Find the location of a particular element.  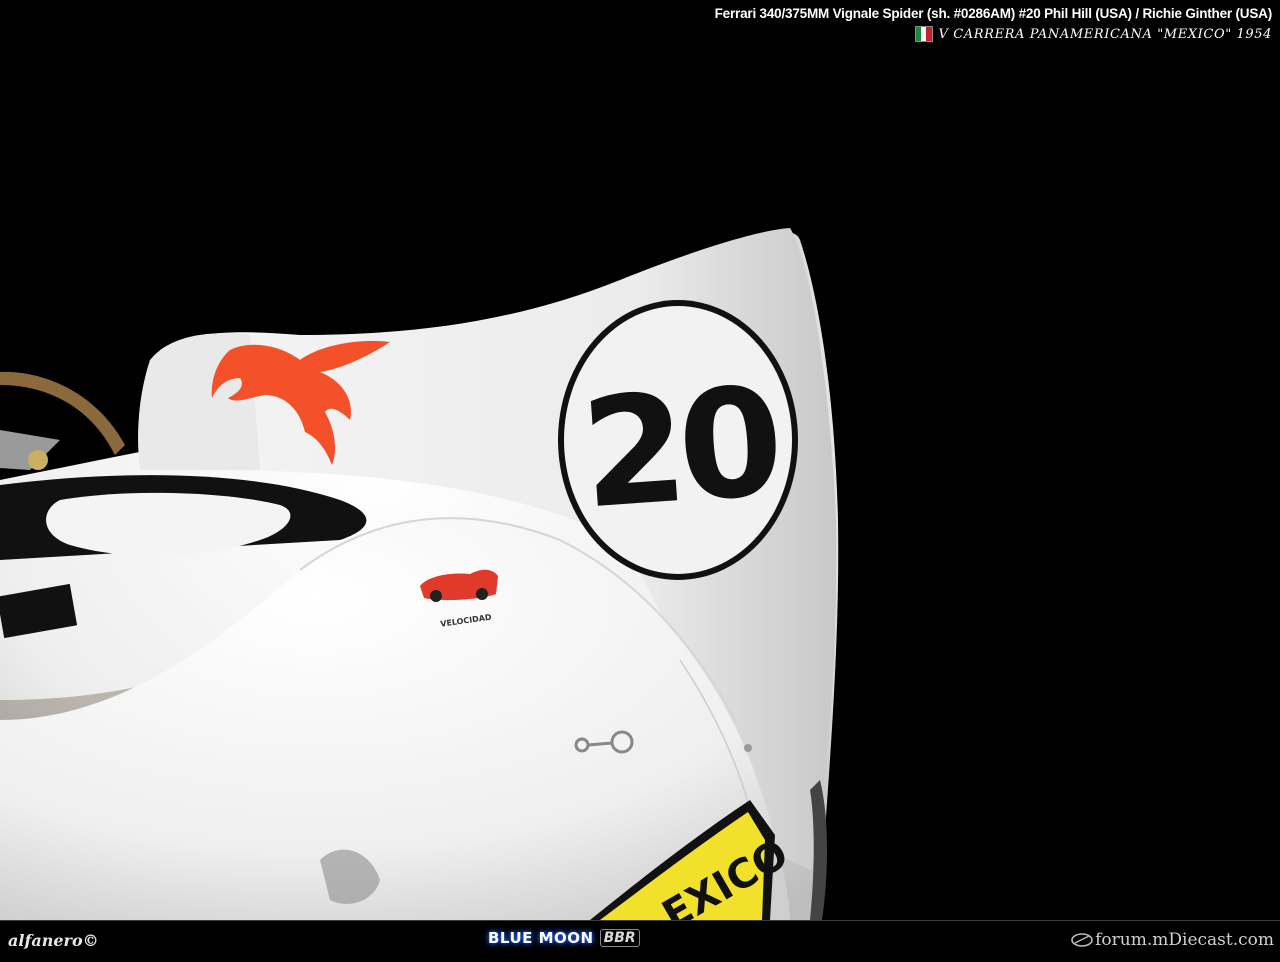

blue-moon-logo: BLUE MOON is located at coordinates (541, 938).